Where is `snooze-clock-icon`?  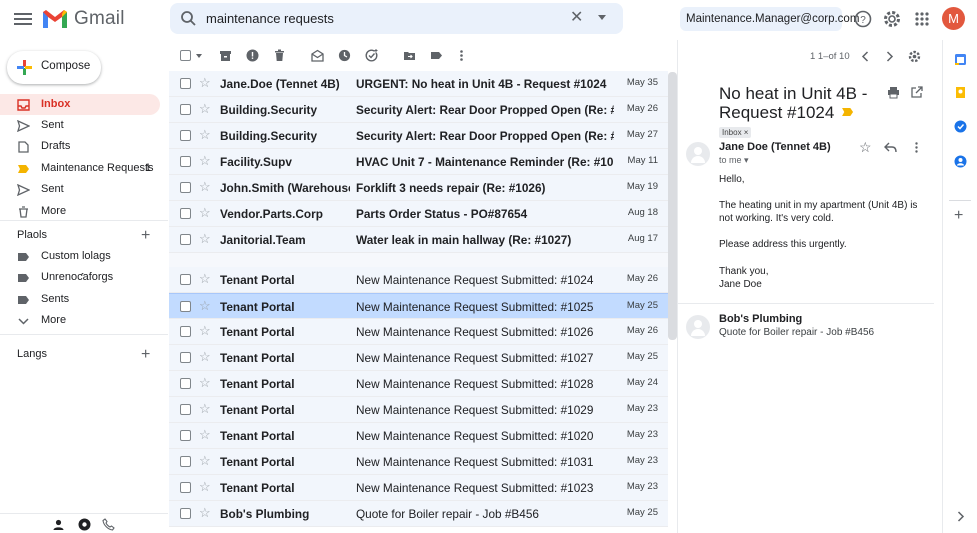
snooze-clock-icon is located at coordinates (344, 55).